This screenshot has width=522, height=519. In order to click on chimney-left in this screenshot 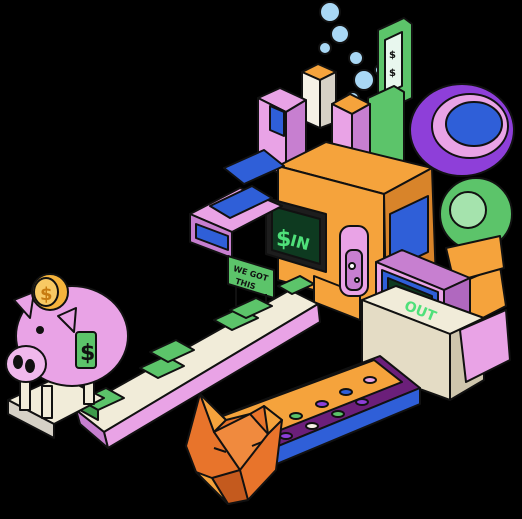, I will do `click(319, 96)`.